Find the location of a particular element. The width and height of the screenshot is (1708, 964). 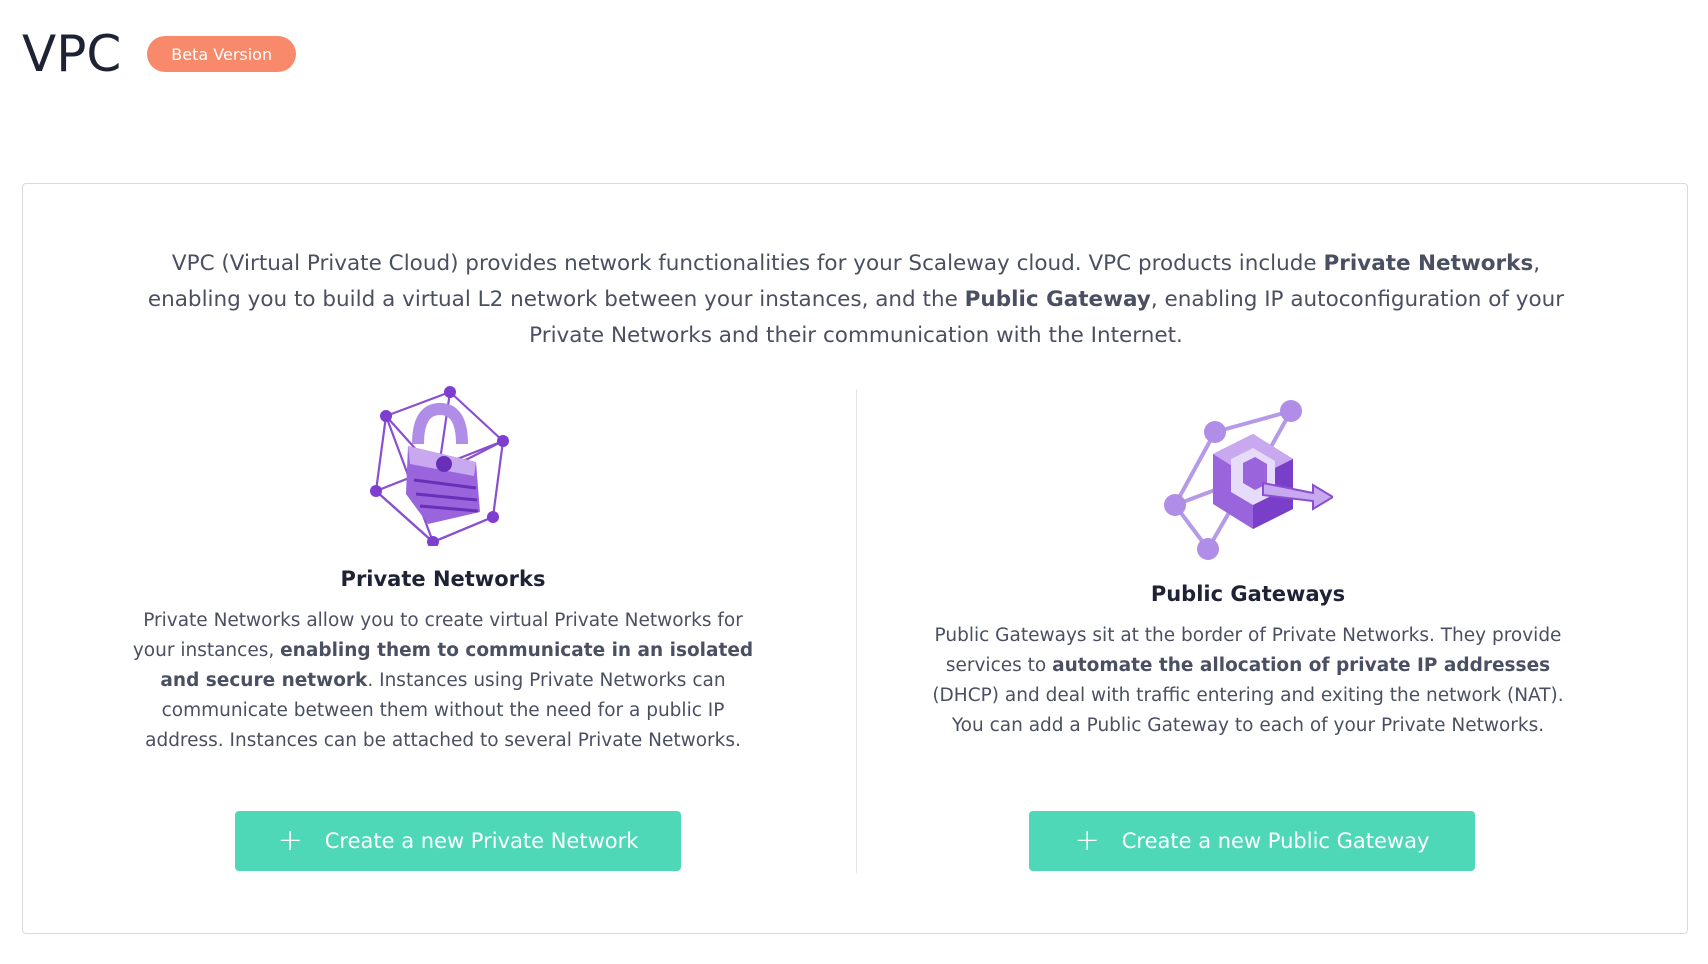

create-public-gateway-label: Create a new Public Gateway is located at coordinates (1275, 841).